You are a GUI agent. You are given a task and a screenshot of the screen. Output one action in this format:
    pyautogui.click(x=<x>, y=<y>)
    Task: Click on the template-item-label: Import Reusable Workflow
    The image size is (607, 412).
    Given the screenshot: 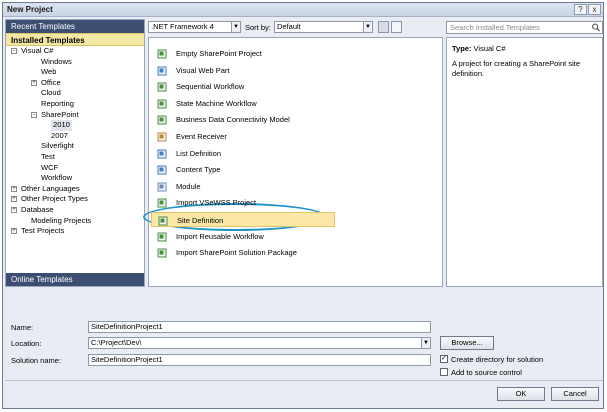 What is the action you would take?
    pyautogui.click(x=220, y=236)
    